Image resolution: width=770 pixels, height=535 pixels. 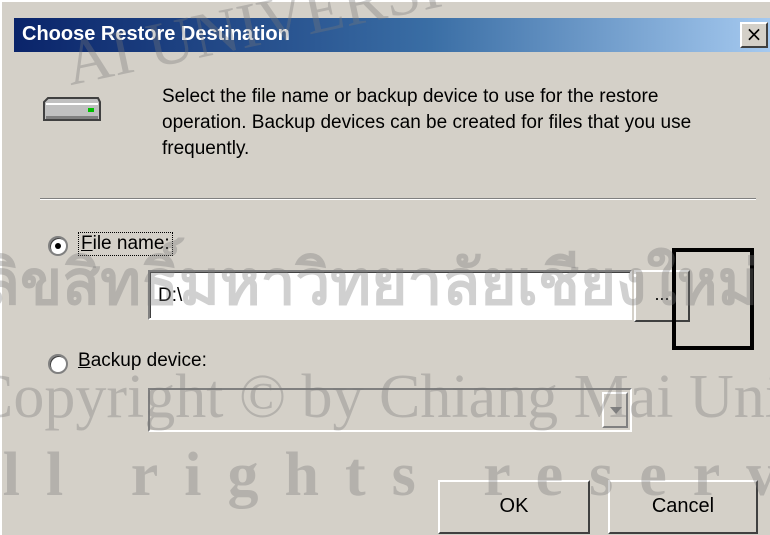 I want to click on close-button: ×, so click(x=754, y=35).